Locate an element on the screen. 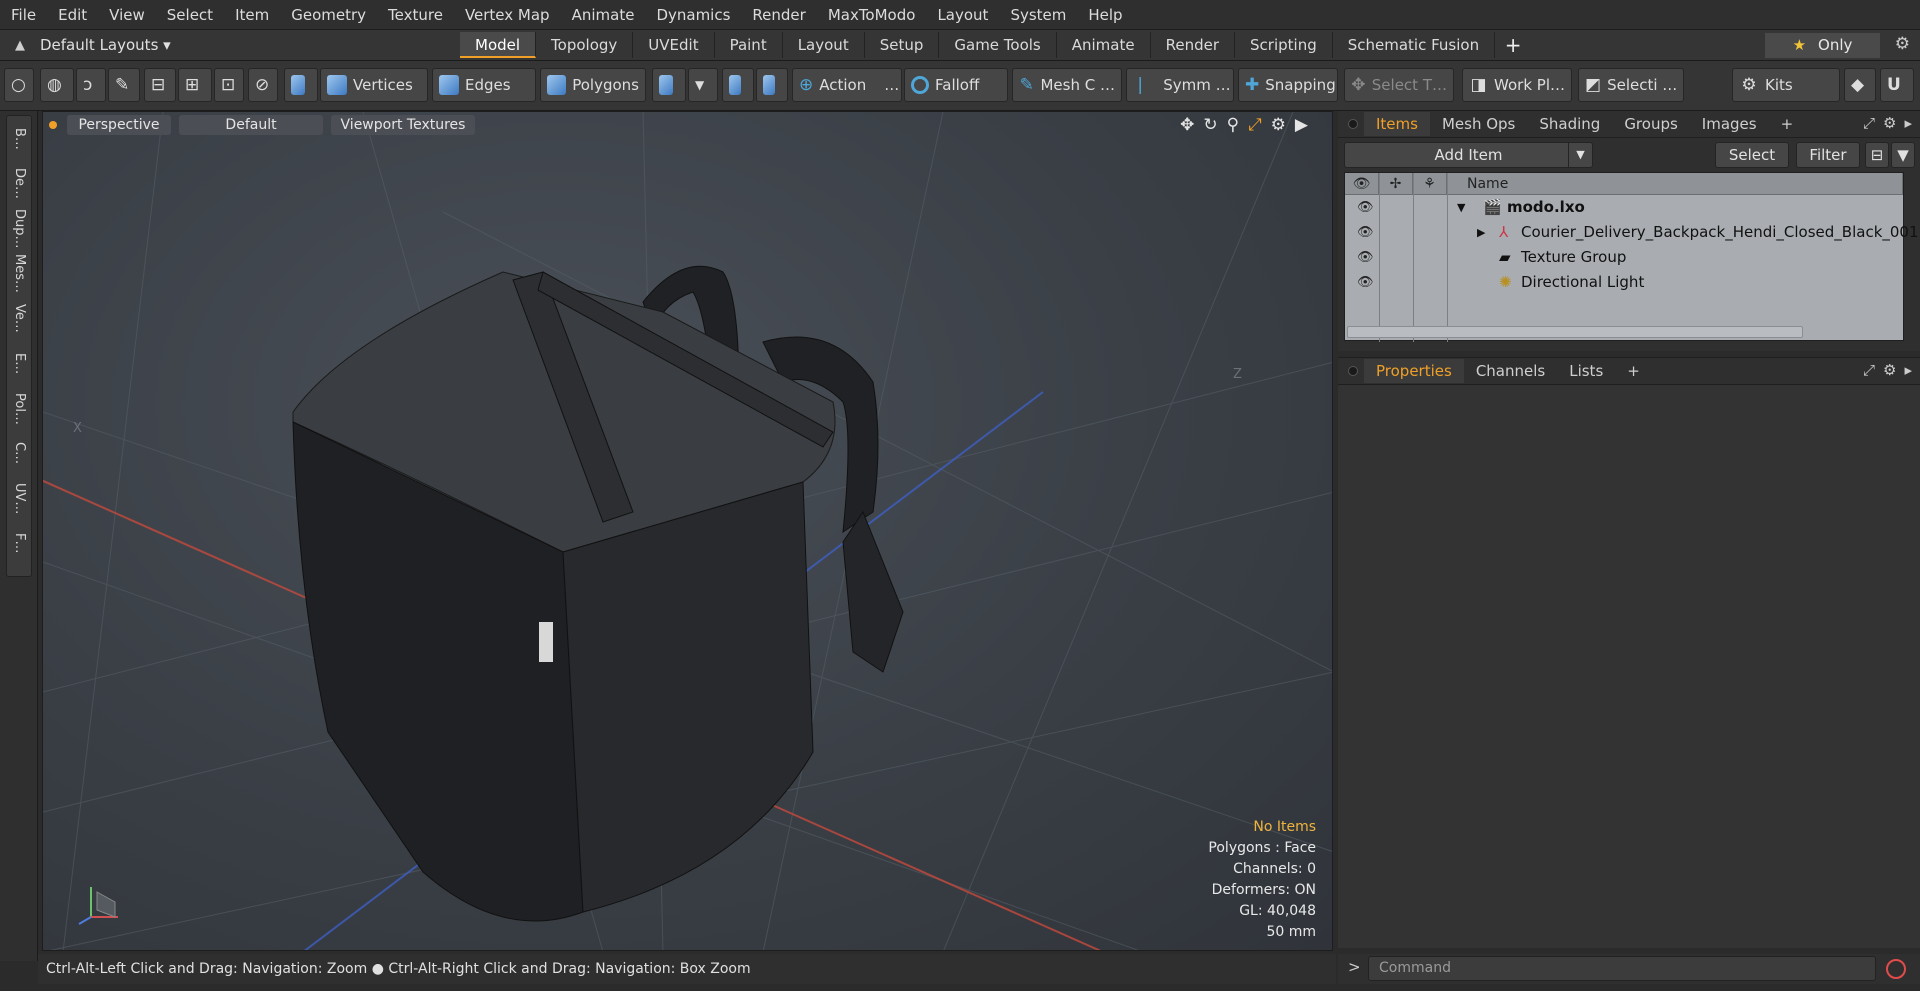 This screenshot has width=1920, height=991. items-panel-dot-icon is located at coordinates (1353, 124).